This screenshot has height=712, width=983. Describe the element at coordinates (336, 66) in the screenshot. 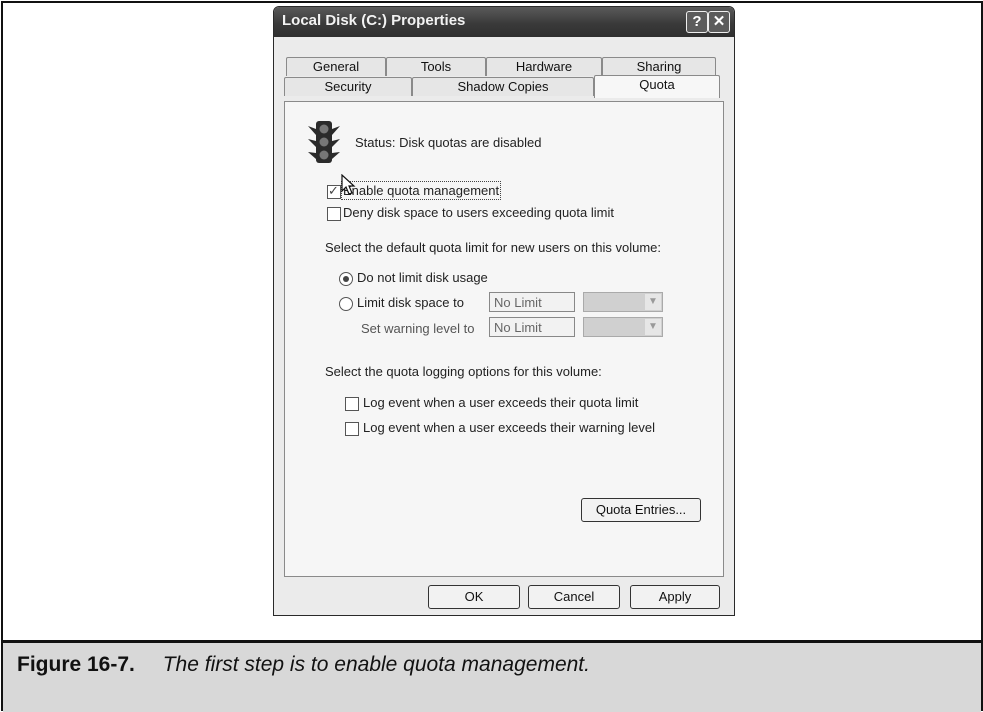

I see `tab-general: General` at that location.